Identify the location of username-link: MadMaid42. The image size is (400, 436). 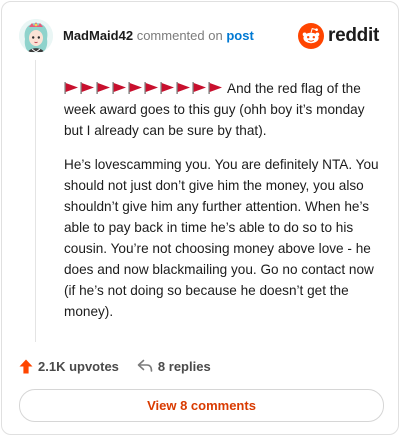
(98, 35).